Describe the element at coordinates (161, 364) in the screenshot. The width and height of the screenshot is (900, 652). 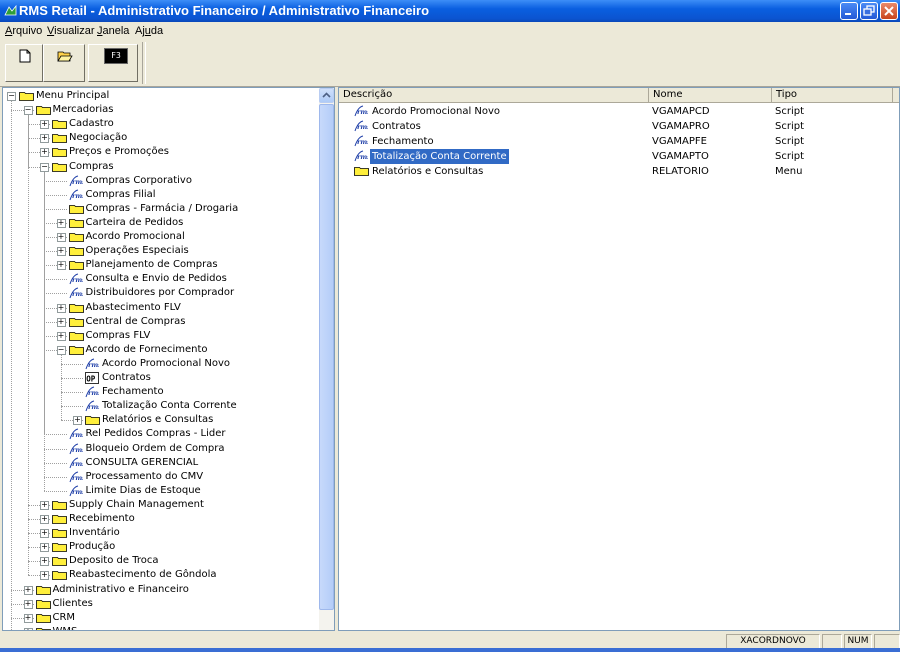
I see `tree-item: rmsAcordo Promocional Novo` at that location.